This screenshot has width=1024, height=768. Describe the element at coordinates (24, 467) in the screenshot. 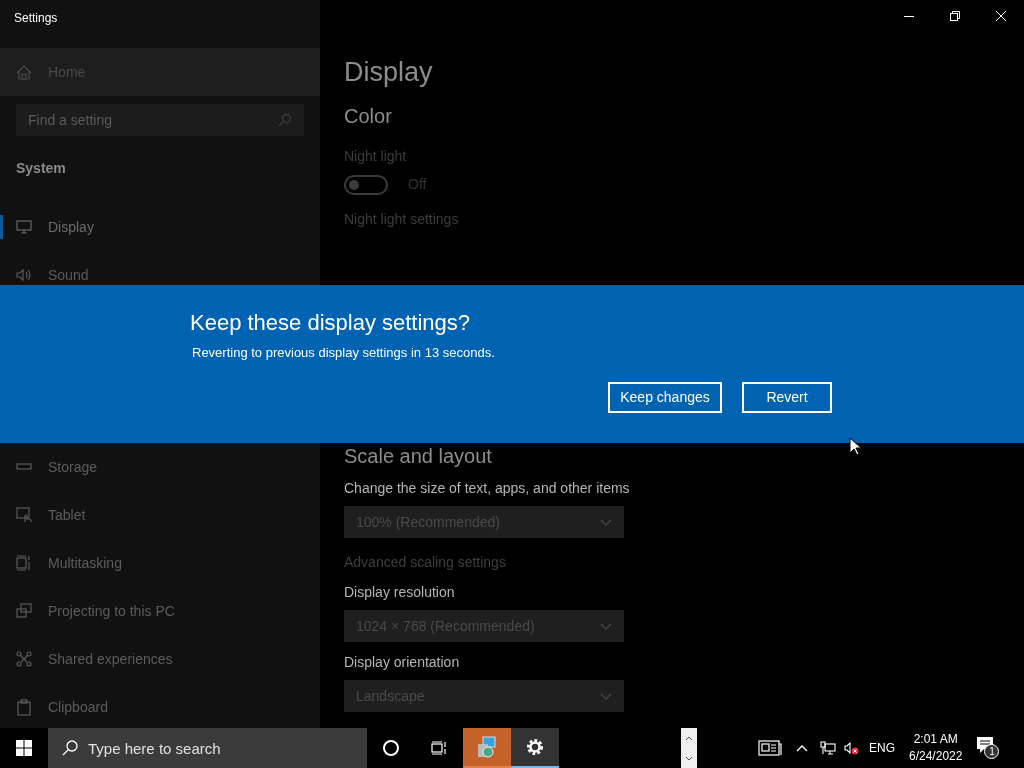

I see `drive-icon` at that location.